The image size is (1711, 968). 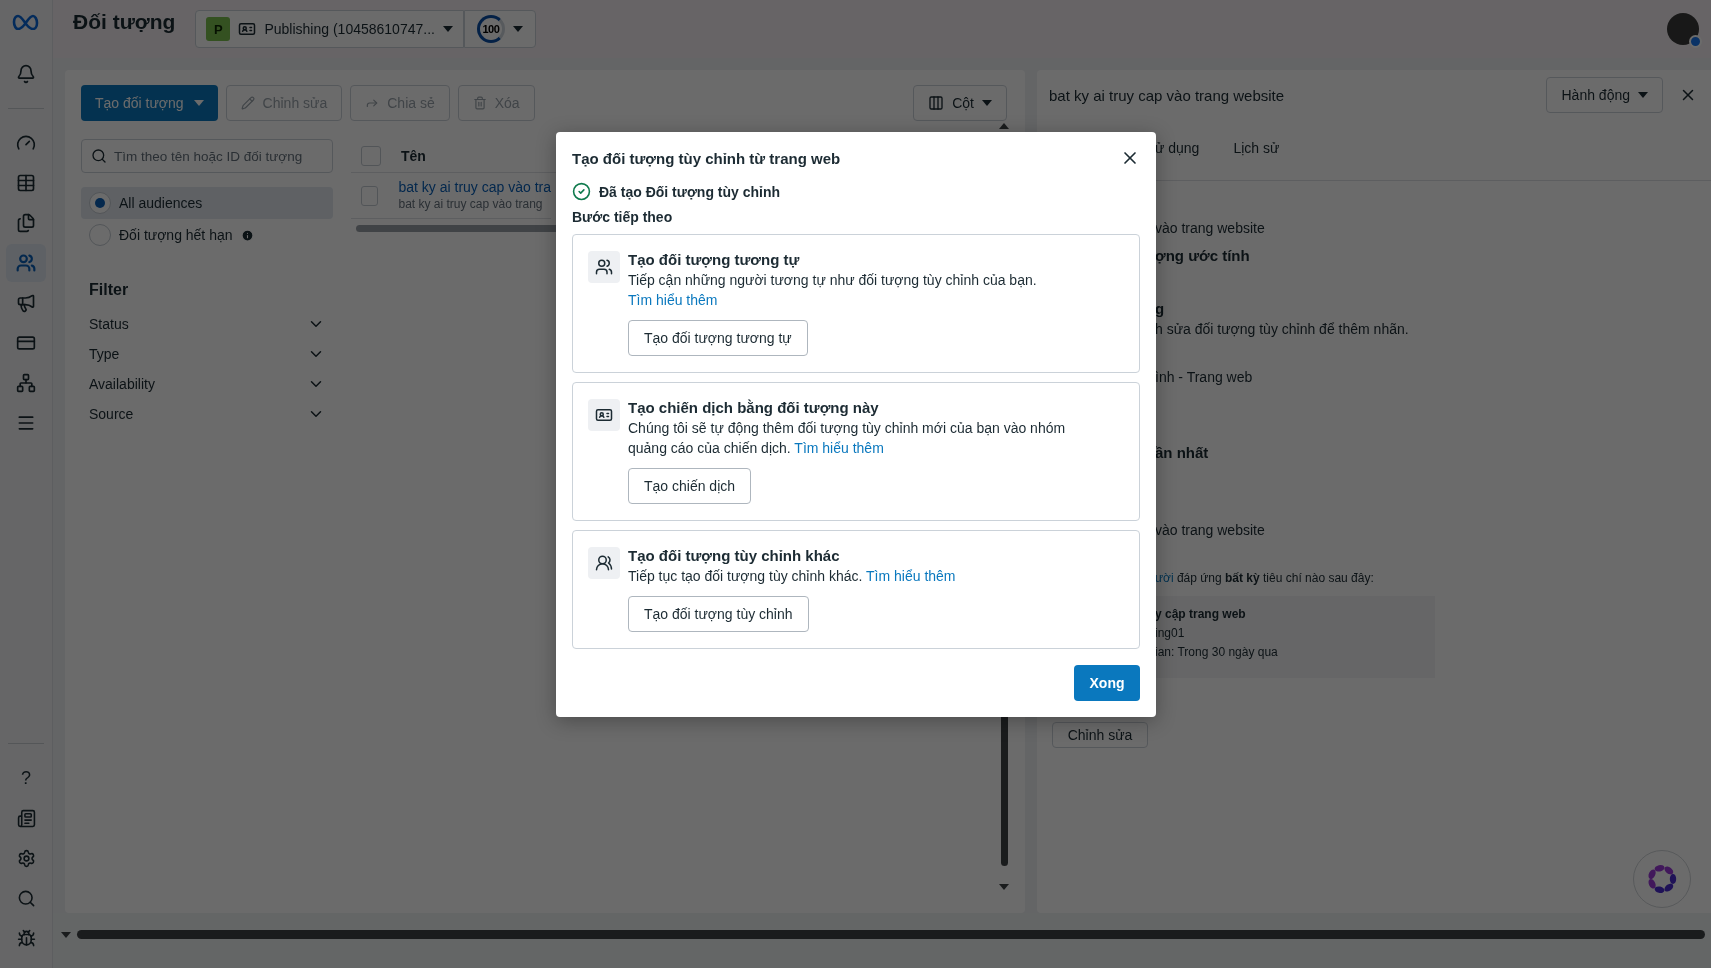 I want to click on criteria-text: ười đáp ứng bất kỳ tiêu chí nào sau đây:, so click(x=1265, y=578).